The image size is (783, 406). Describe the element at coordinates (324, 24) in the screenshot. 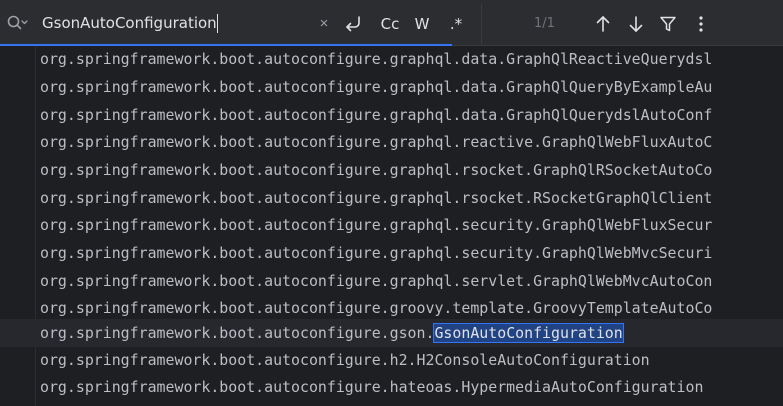

I see `clear-icon: ×` at that location.